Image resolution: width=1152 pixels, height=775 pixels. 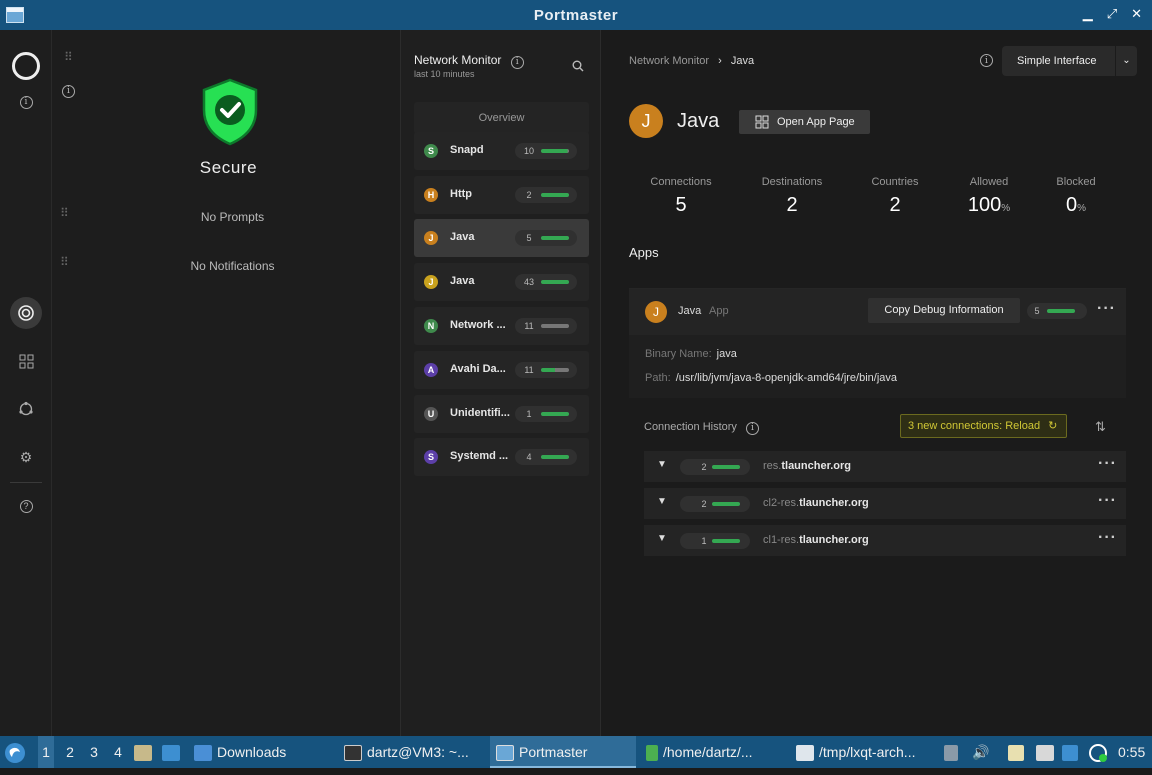 What do you see at coordinates (240, 752) in the screenshot?
I see `task-downloads: Downloads` at bounding box center [240, 752].